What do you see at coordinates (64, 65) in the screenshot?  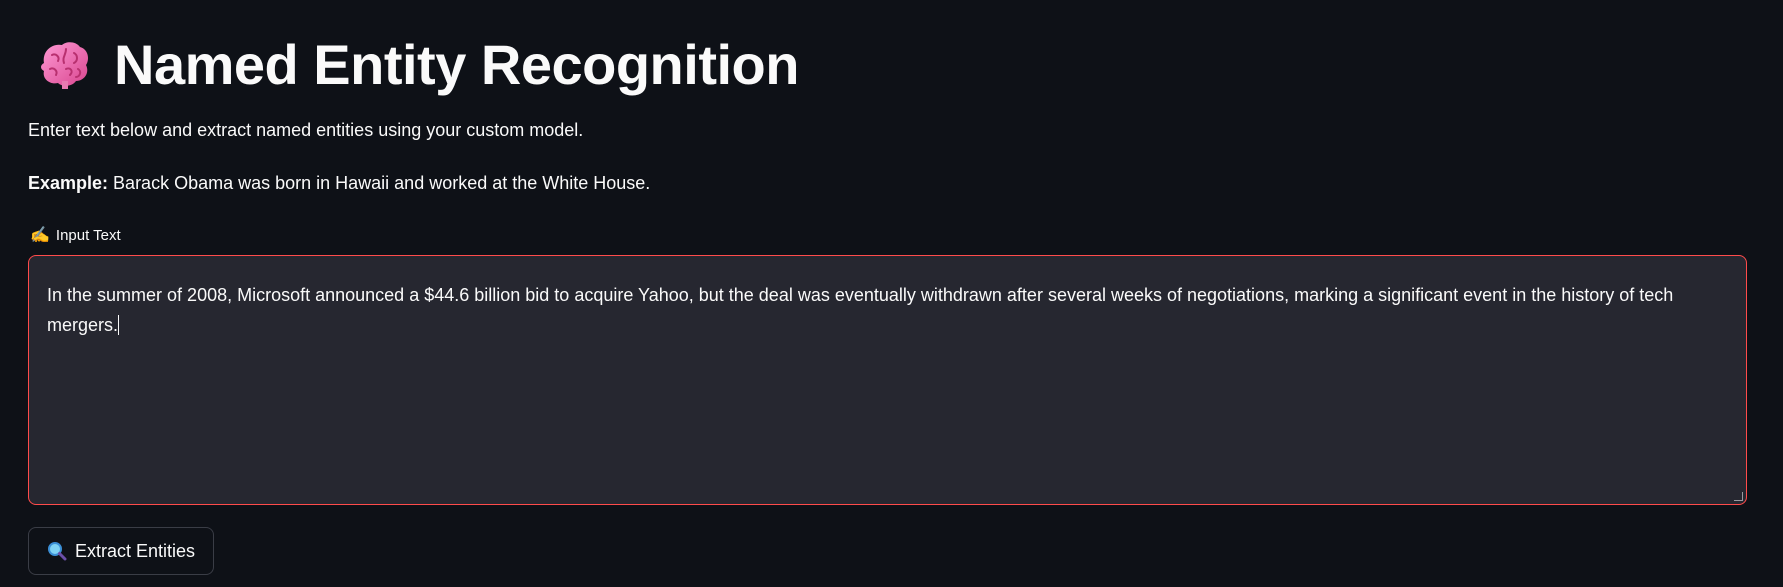 I see `brain-icon` at bounding box center [64, 65].